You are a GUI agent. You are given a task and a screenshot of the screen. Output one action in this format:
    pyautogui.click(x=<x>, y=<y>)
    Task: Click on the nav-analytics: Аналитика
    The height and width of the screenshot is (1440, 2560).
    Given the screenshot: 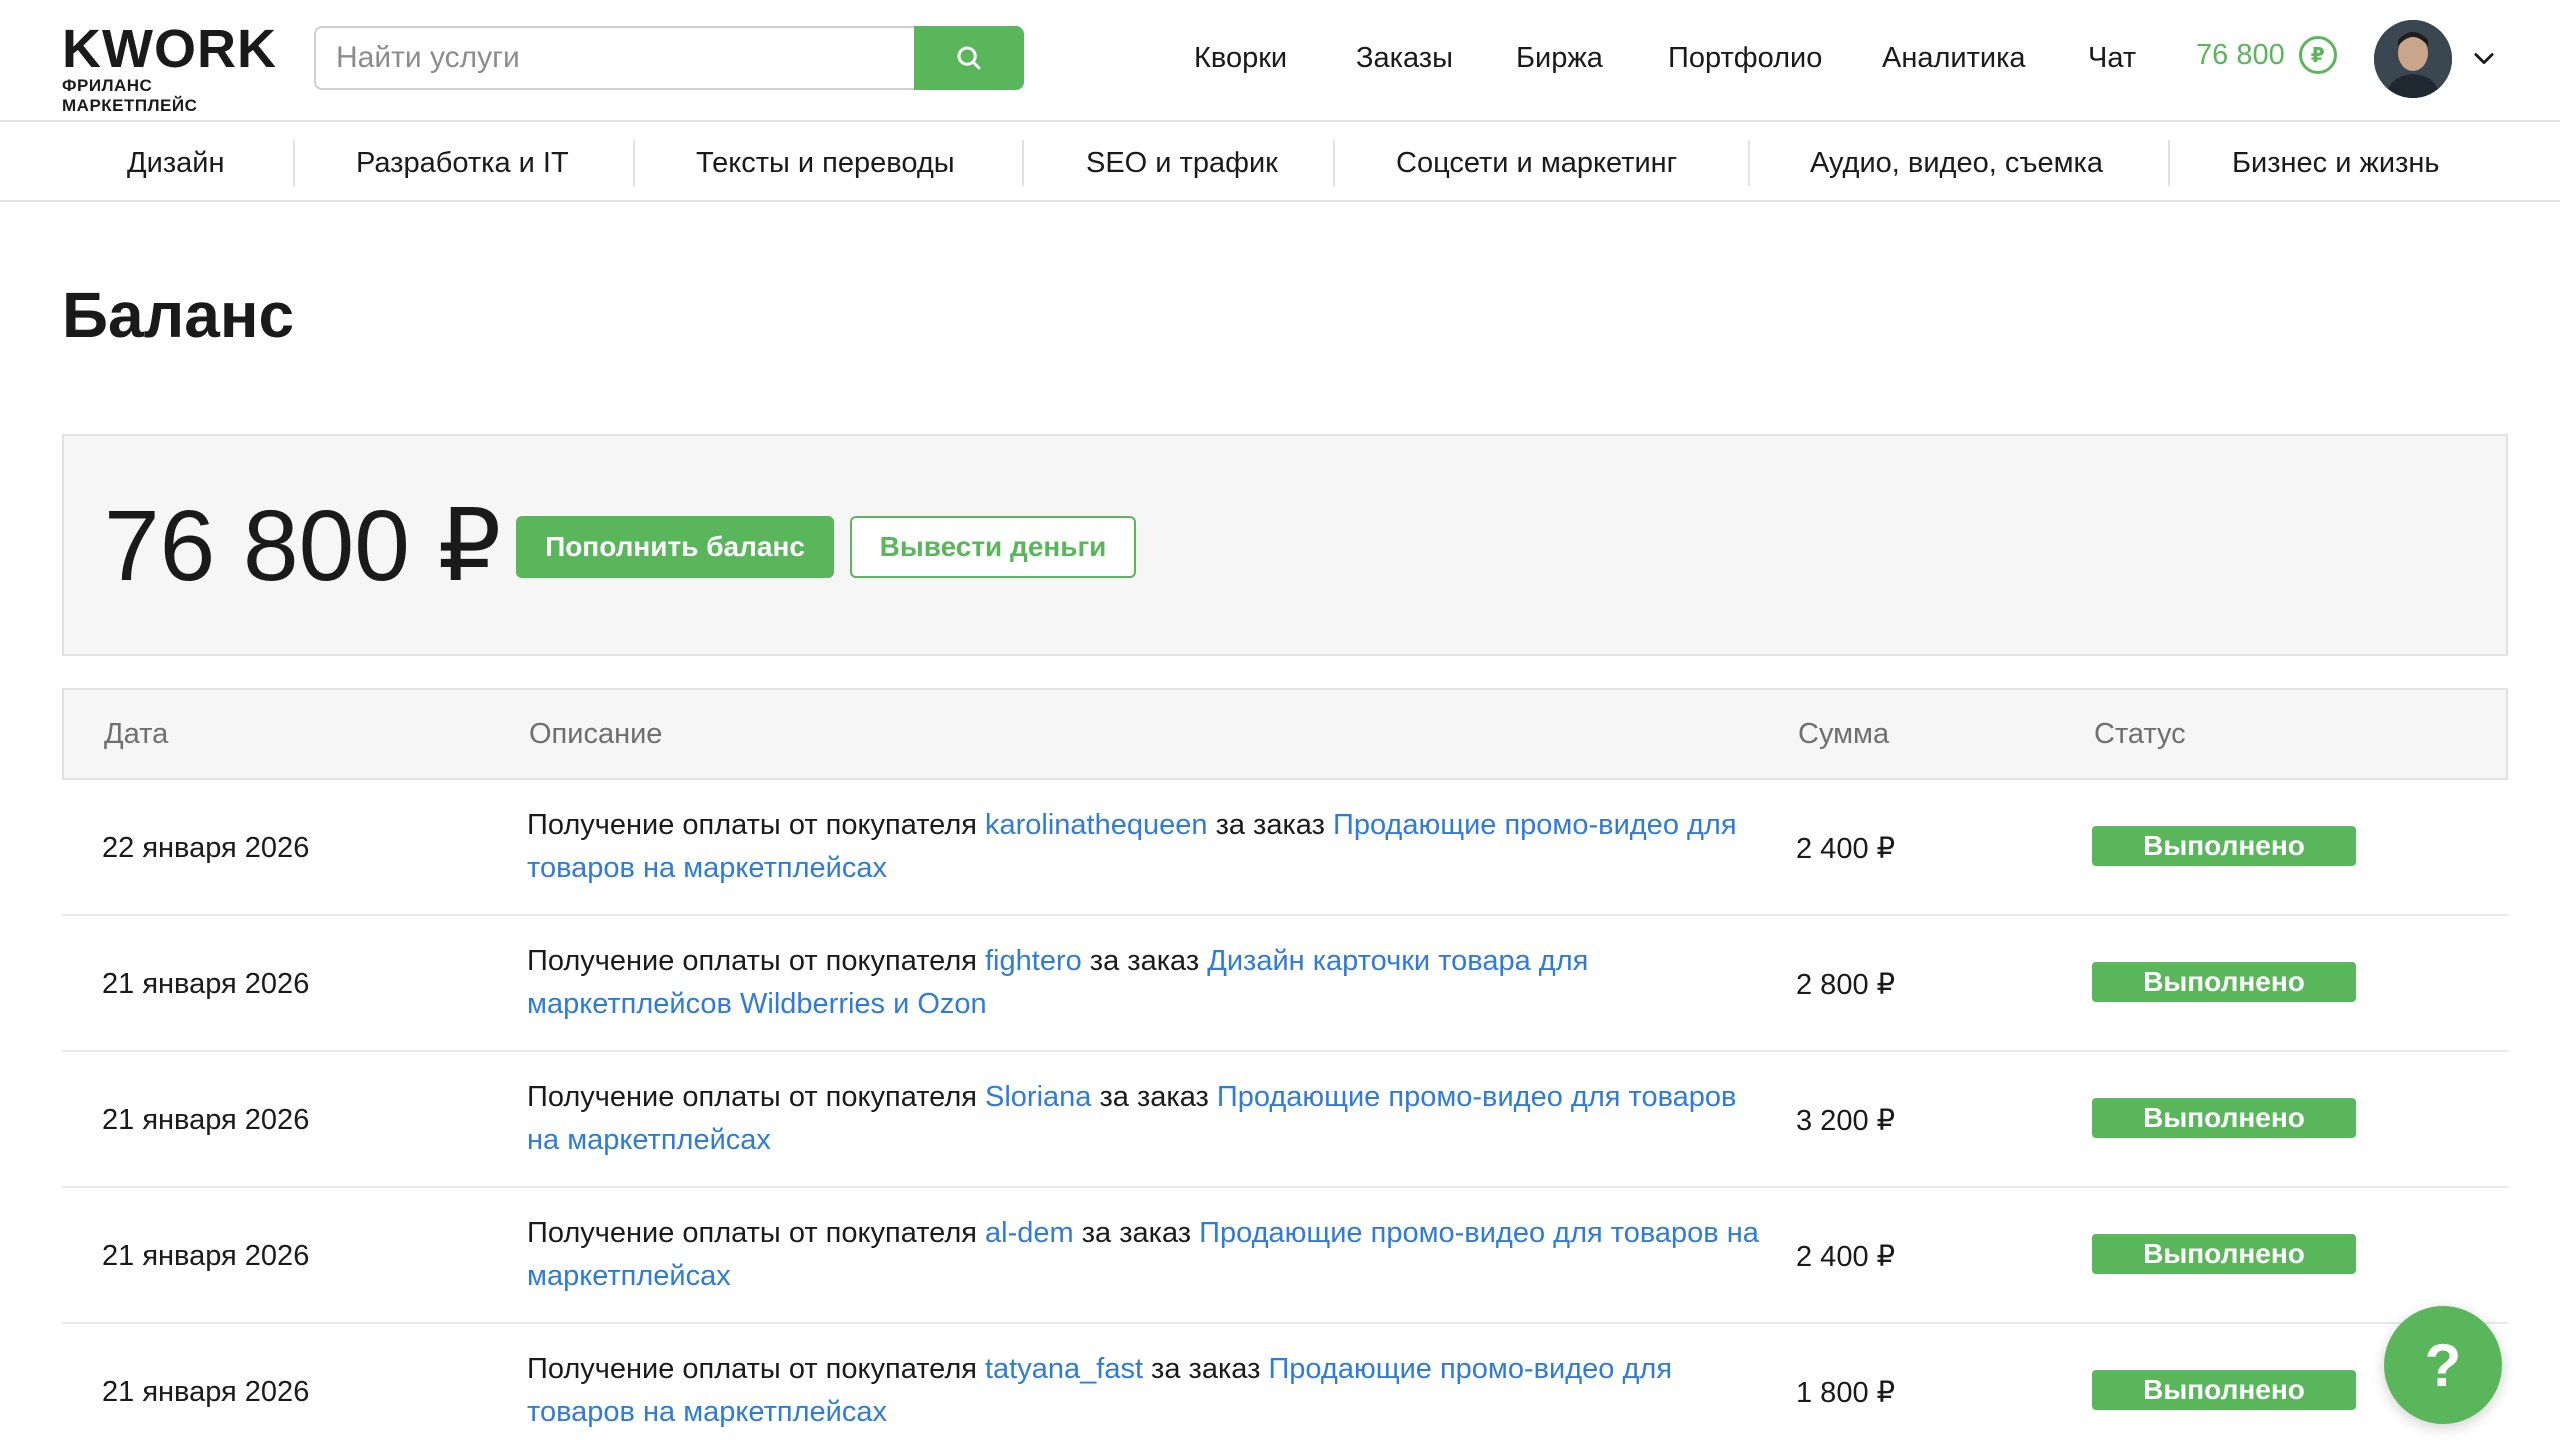 What is the action you would take?
    pyautogui.click(x=1954, y=58)
    